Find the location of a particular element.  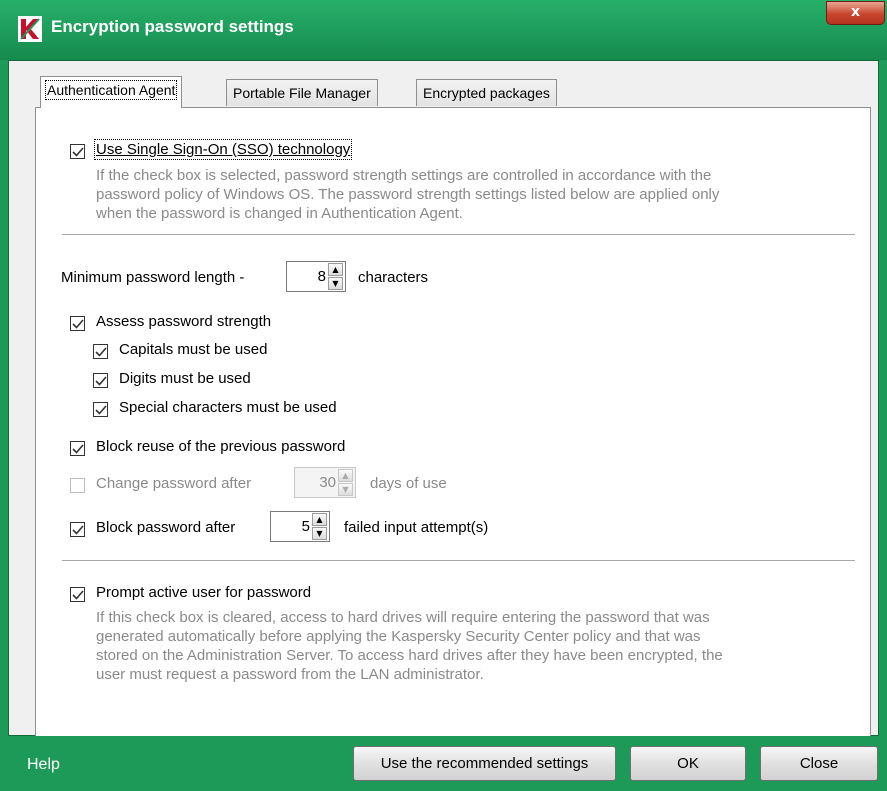

digits-checkbox is located at coordinates (100, 380).